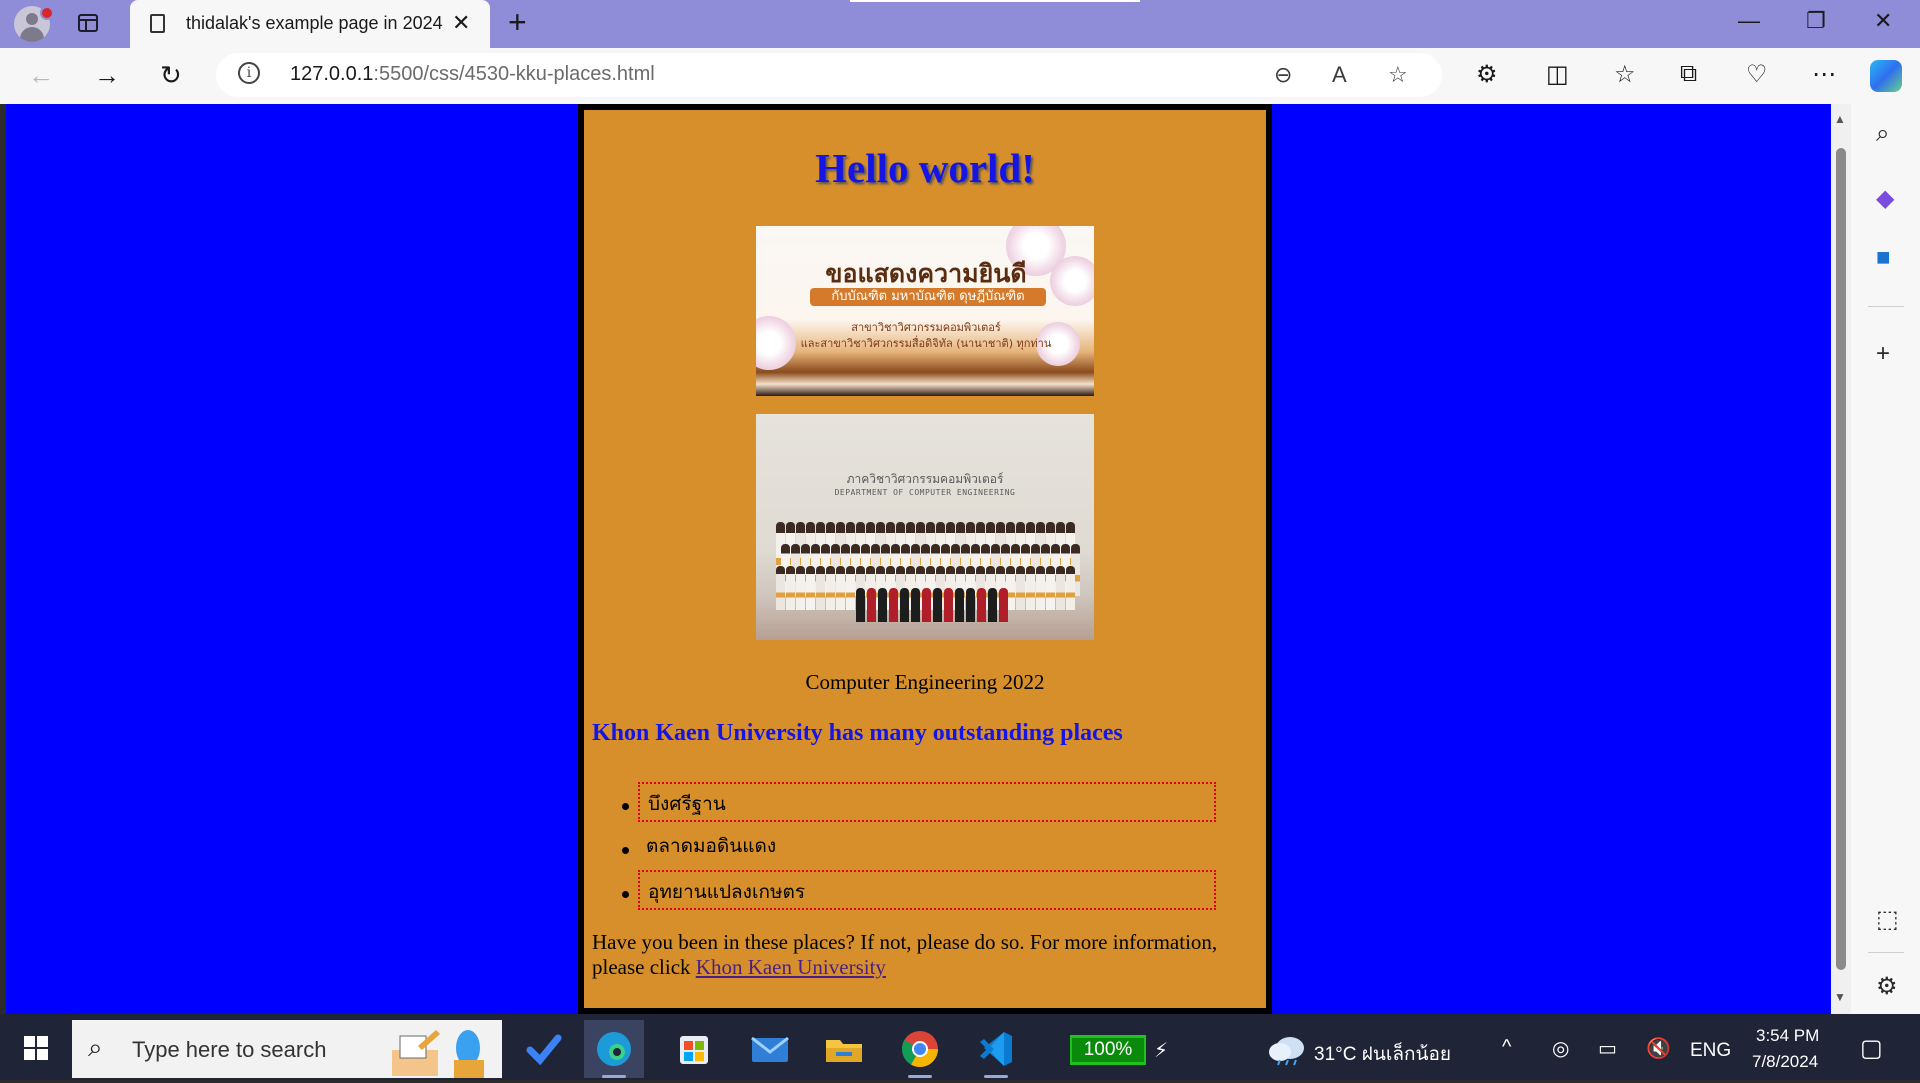 The width and height of the screenshot is (1920, 1083). I want to click on taskbar-mail-app, so click(770, 1049).